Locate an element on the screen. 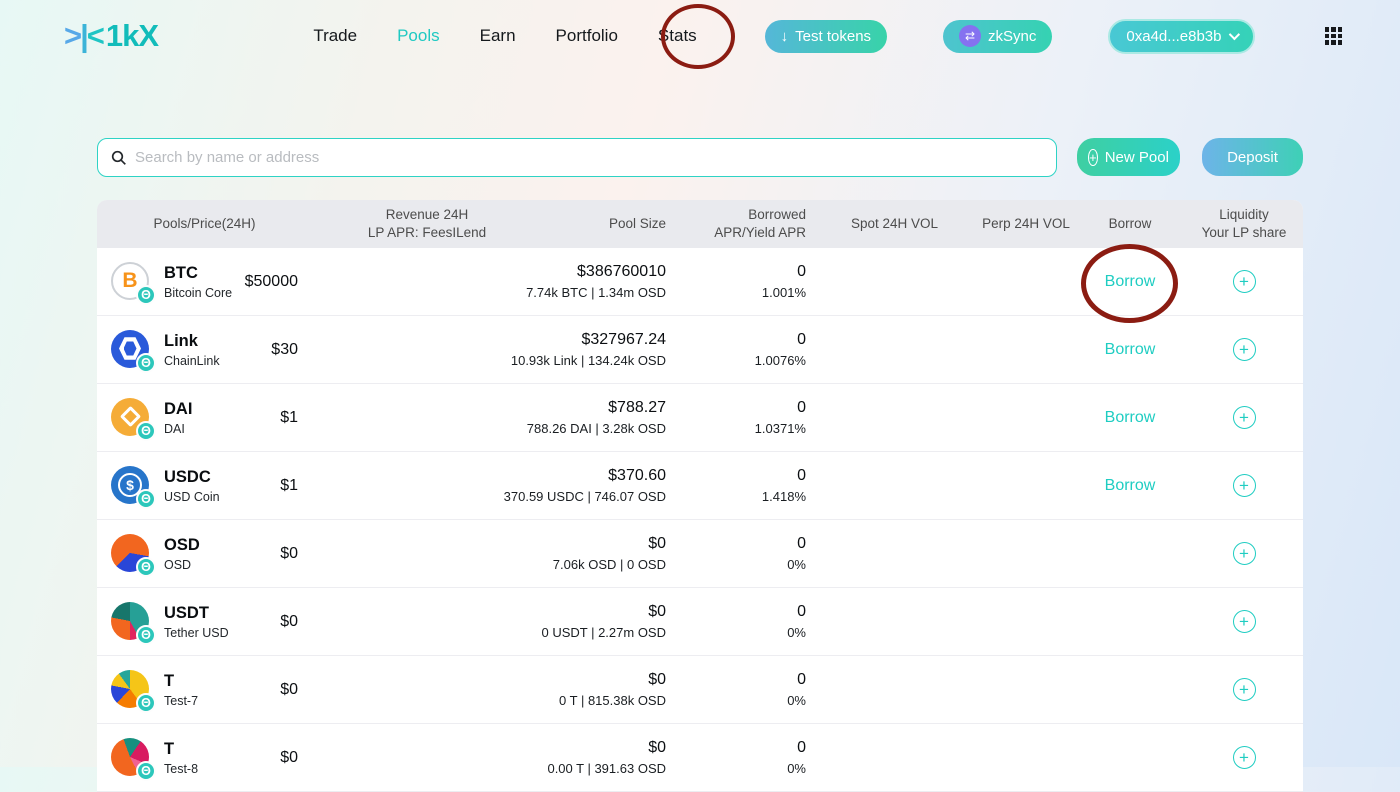 This screenshot has width=1400, height=792. network-label: zkSync is located at coordinates (1012, 36).